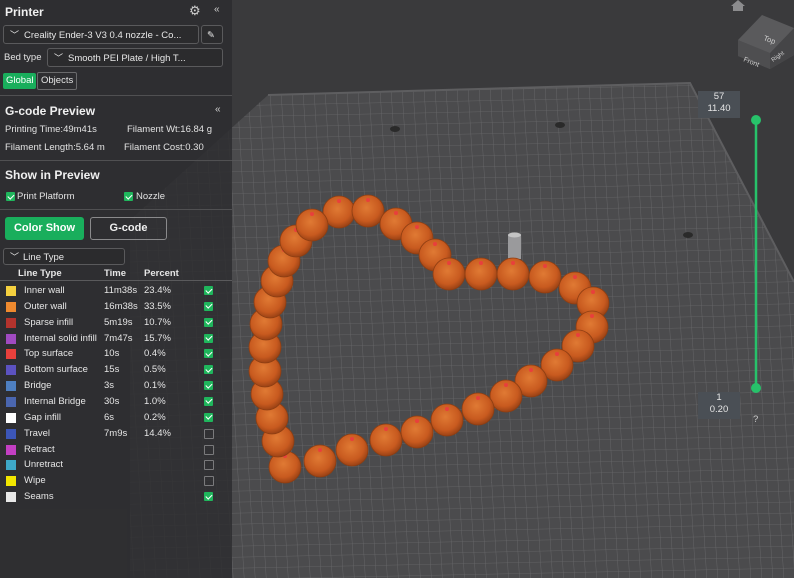 Image resolution: width=794 pixels, height=578 pixels. Describe the element at coordinates (52, 175) in the screenshot. I see `show-in-preview-title: Show in Preview` at that location.